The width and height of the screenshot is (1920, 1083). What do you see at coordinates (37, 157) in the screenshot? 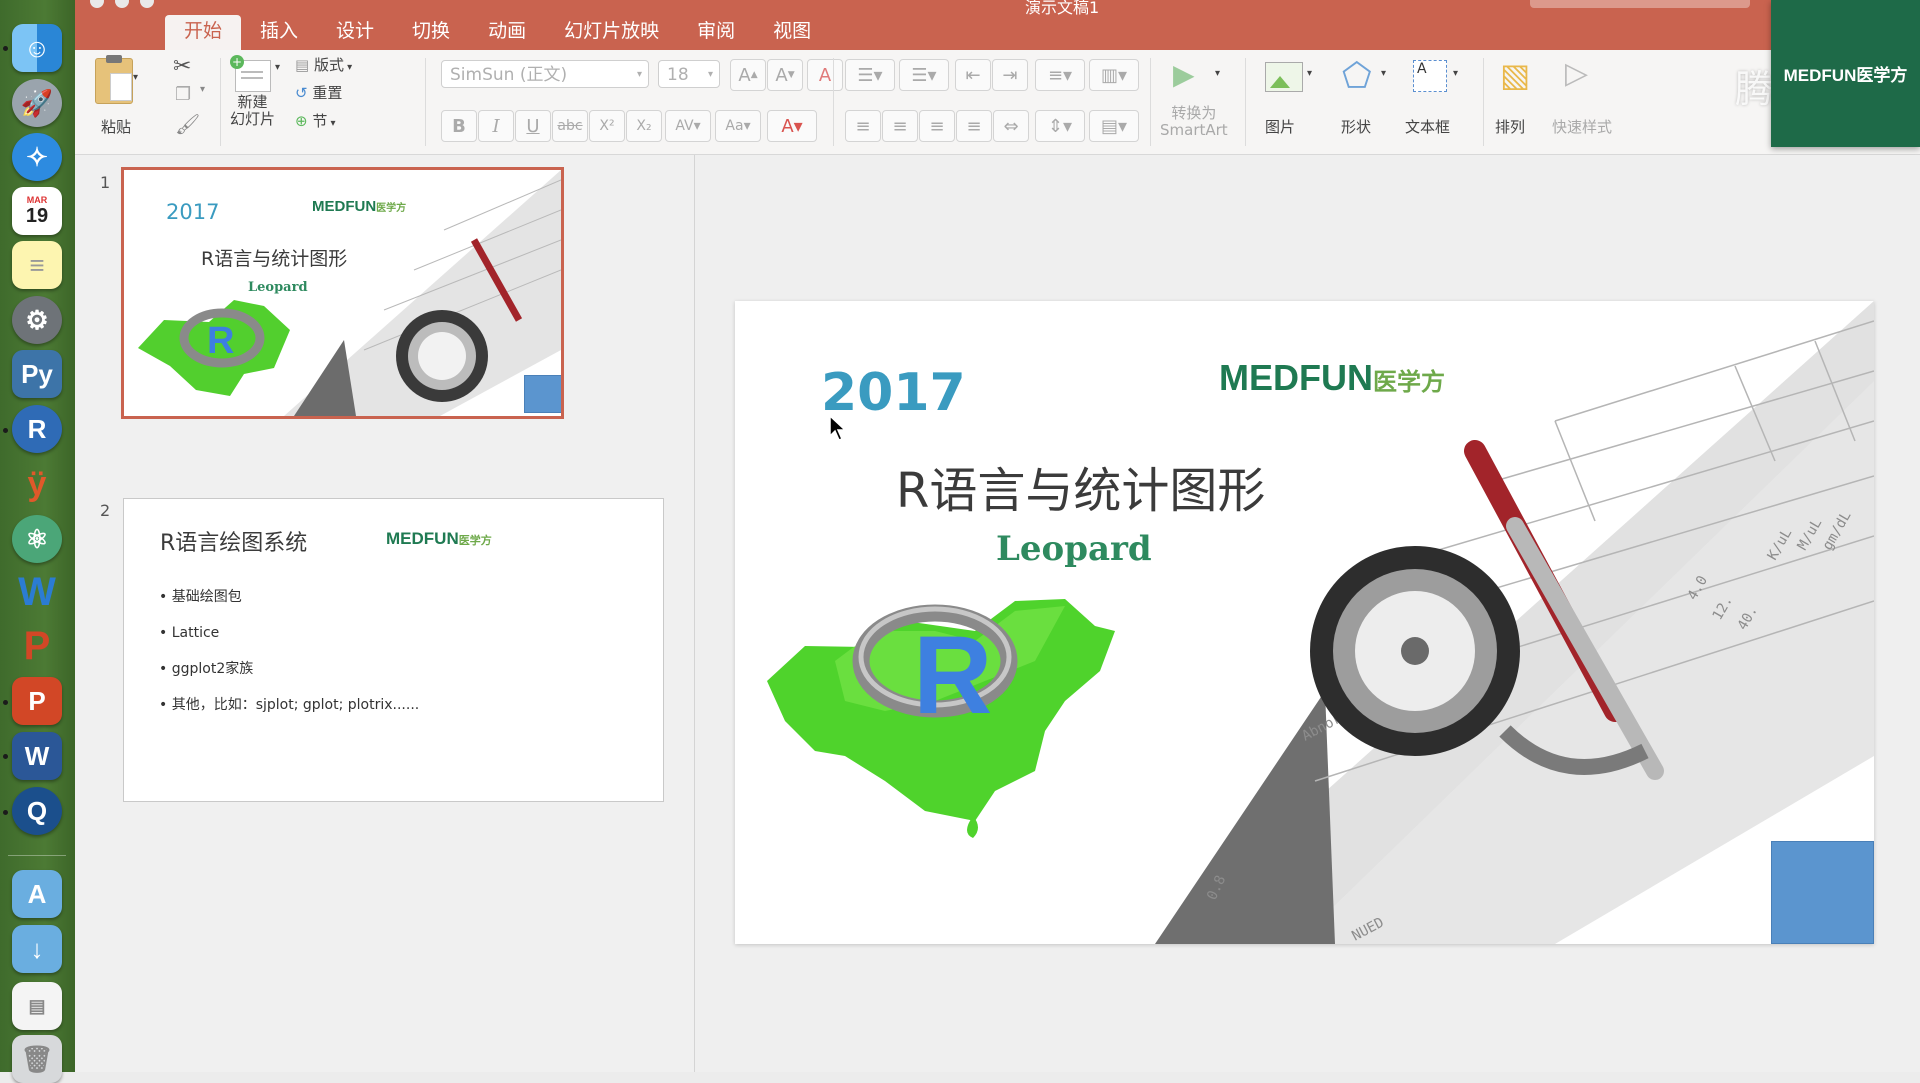
I see `safari-icon: ✧` at bounding box center [37, 157].